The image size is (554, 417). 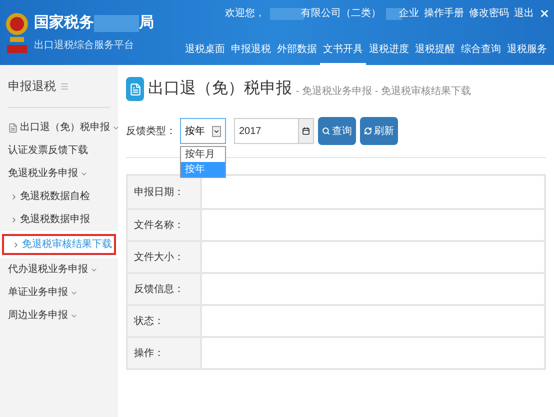 What do you see at coordinates (59, 315) in the screenshot?
I see `sidebar-item: 周边业务申报` at bounding box center [59, 315].